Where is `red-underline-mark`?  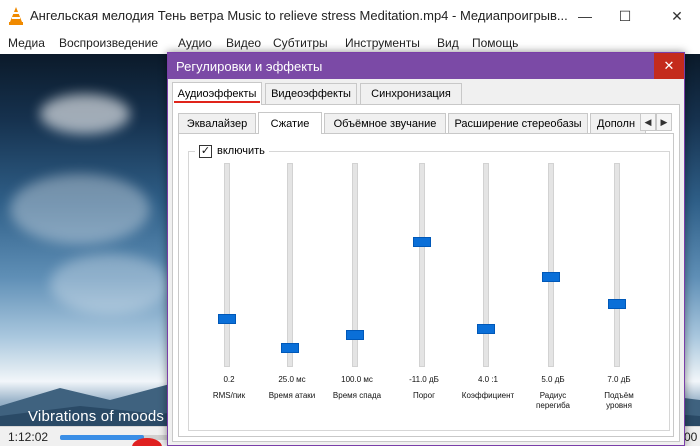 red-underline-mark is located at coordinates (217, 102).